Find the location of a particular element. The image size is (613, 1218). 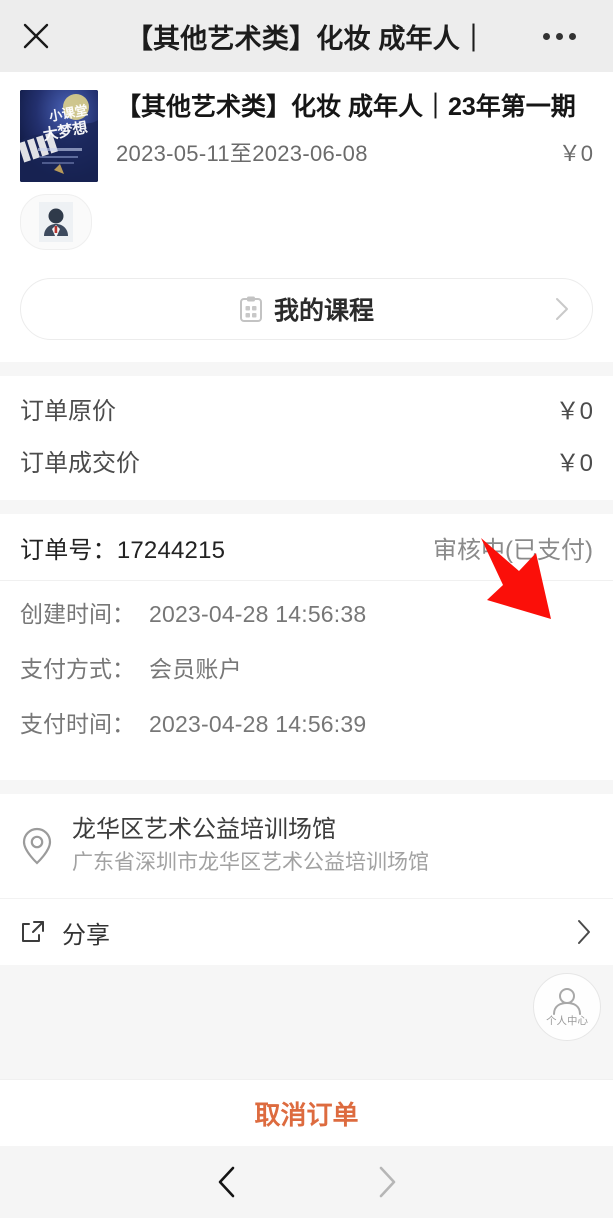

avatar is located at coordinates (56, 222).